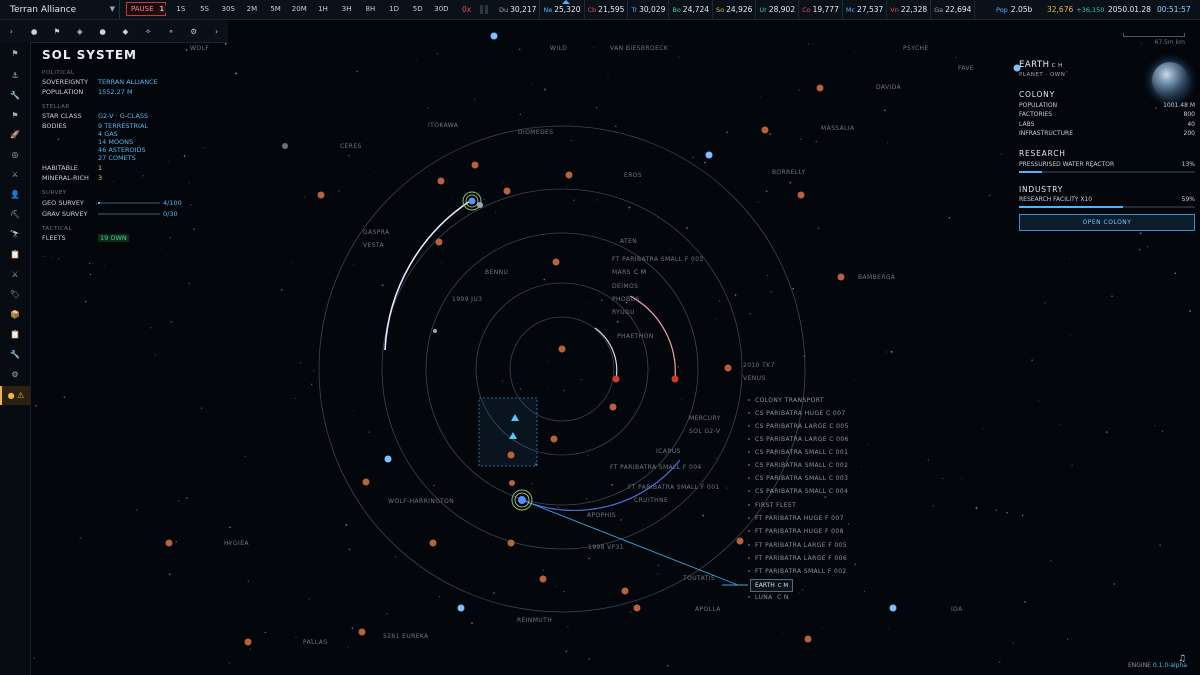 The image size is (1200, 675). Describe the element at coordinates (299, 9) in the screenshot. I see `speed-button-20m: 20M` at that location.